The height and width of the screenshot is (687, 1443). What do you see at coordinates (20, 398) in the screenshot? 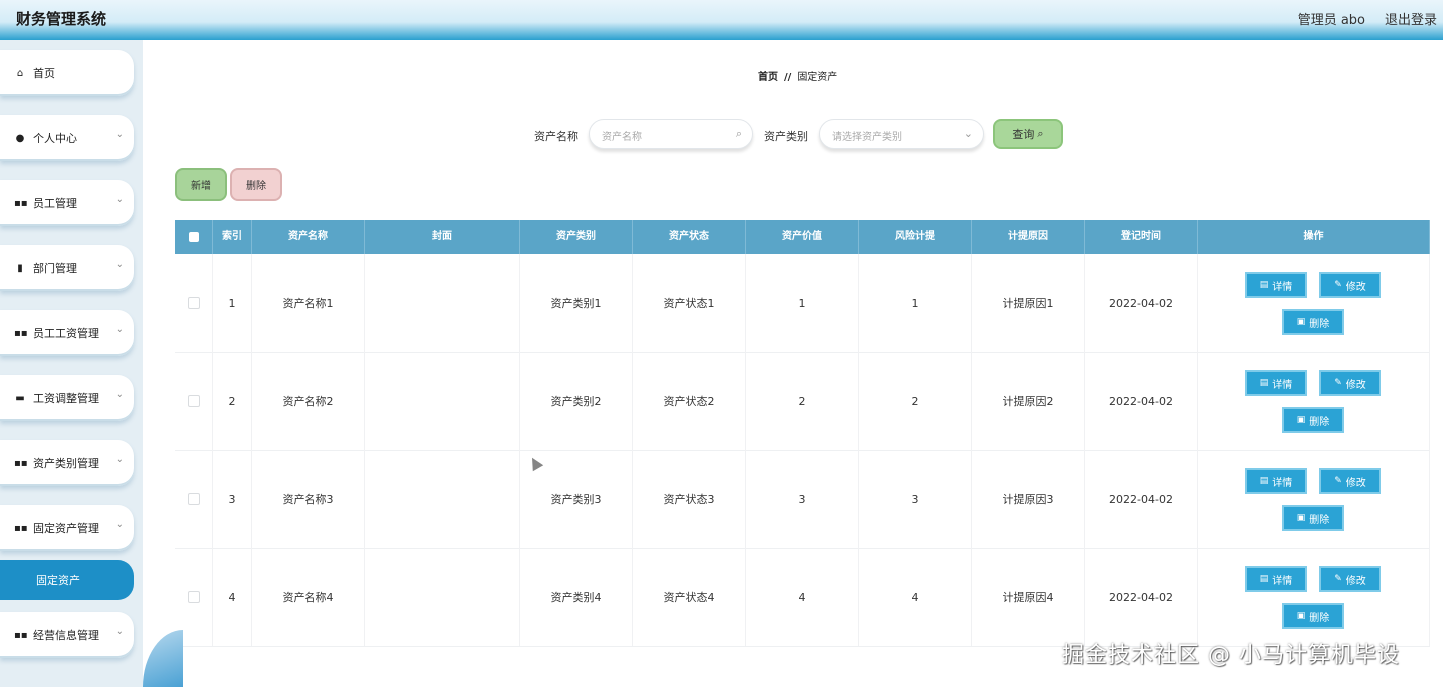
I see `clipboard-icon: ▬` at bounding box center [20, 398].